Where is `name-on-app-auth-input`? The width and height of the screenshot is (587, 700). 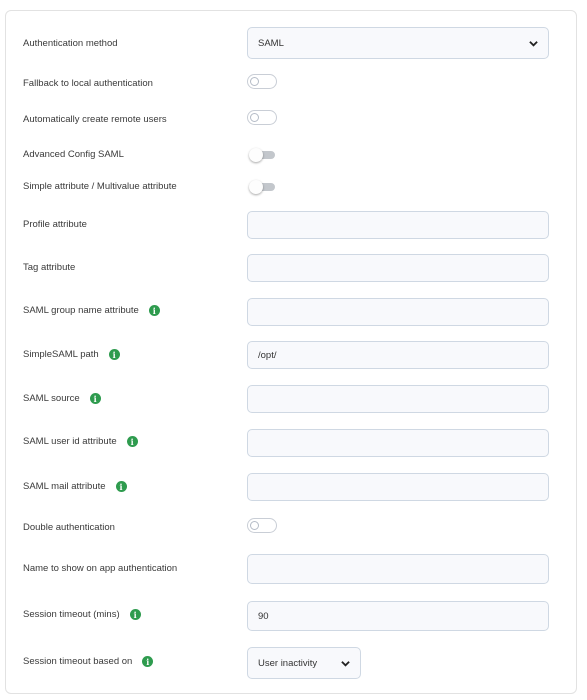 name-on-app-auth-input is located at coordinates (398, 569).